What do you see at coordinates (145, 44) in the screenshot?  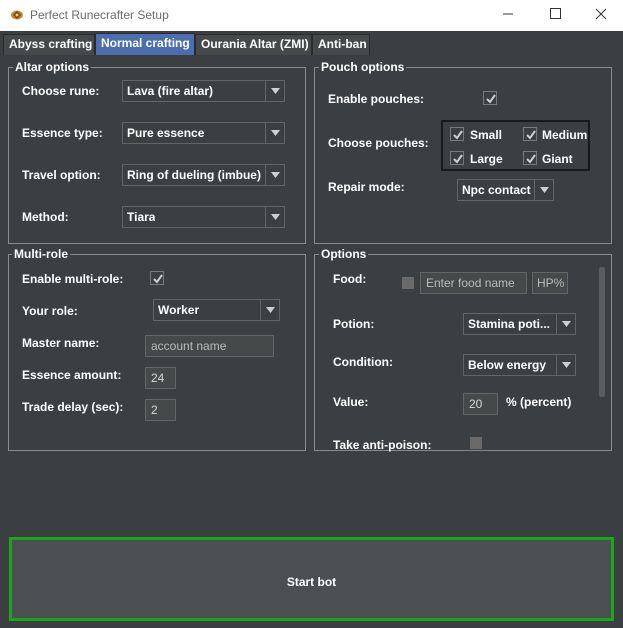 I see `tab-normal-crafting: Normal crafting` at bounding box center [145, 44].